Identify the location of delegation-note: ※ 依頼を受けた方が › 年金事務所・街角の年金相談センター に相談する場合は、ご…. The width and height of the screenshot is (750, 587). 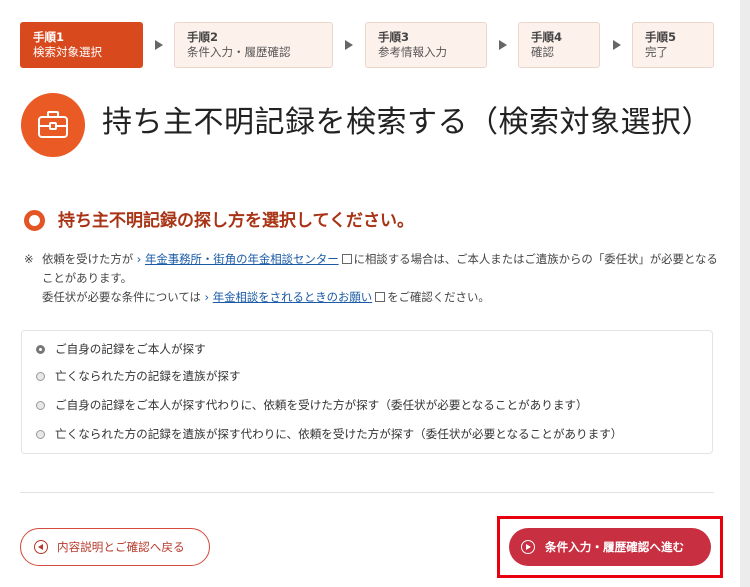
(374, 278).